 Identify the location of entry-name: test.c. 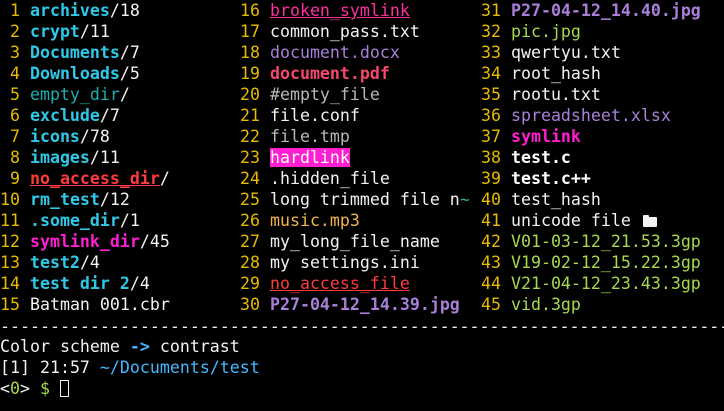
(541, 157).